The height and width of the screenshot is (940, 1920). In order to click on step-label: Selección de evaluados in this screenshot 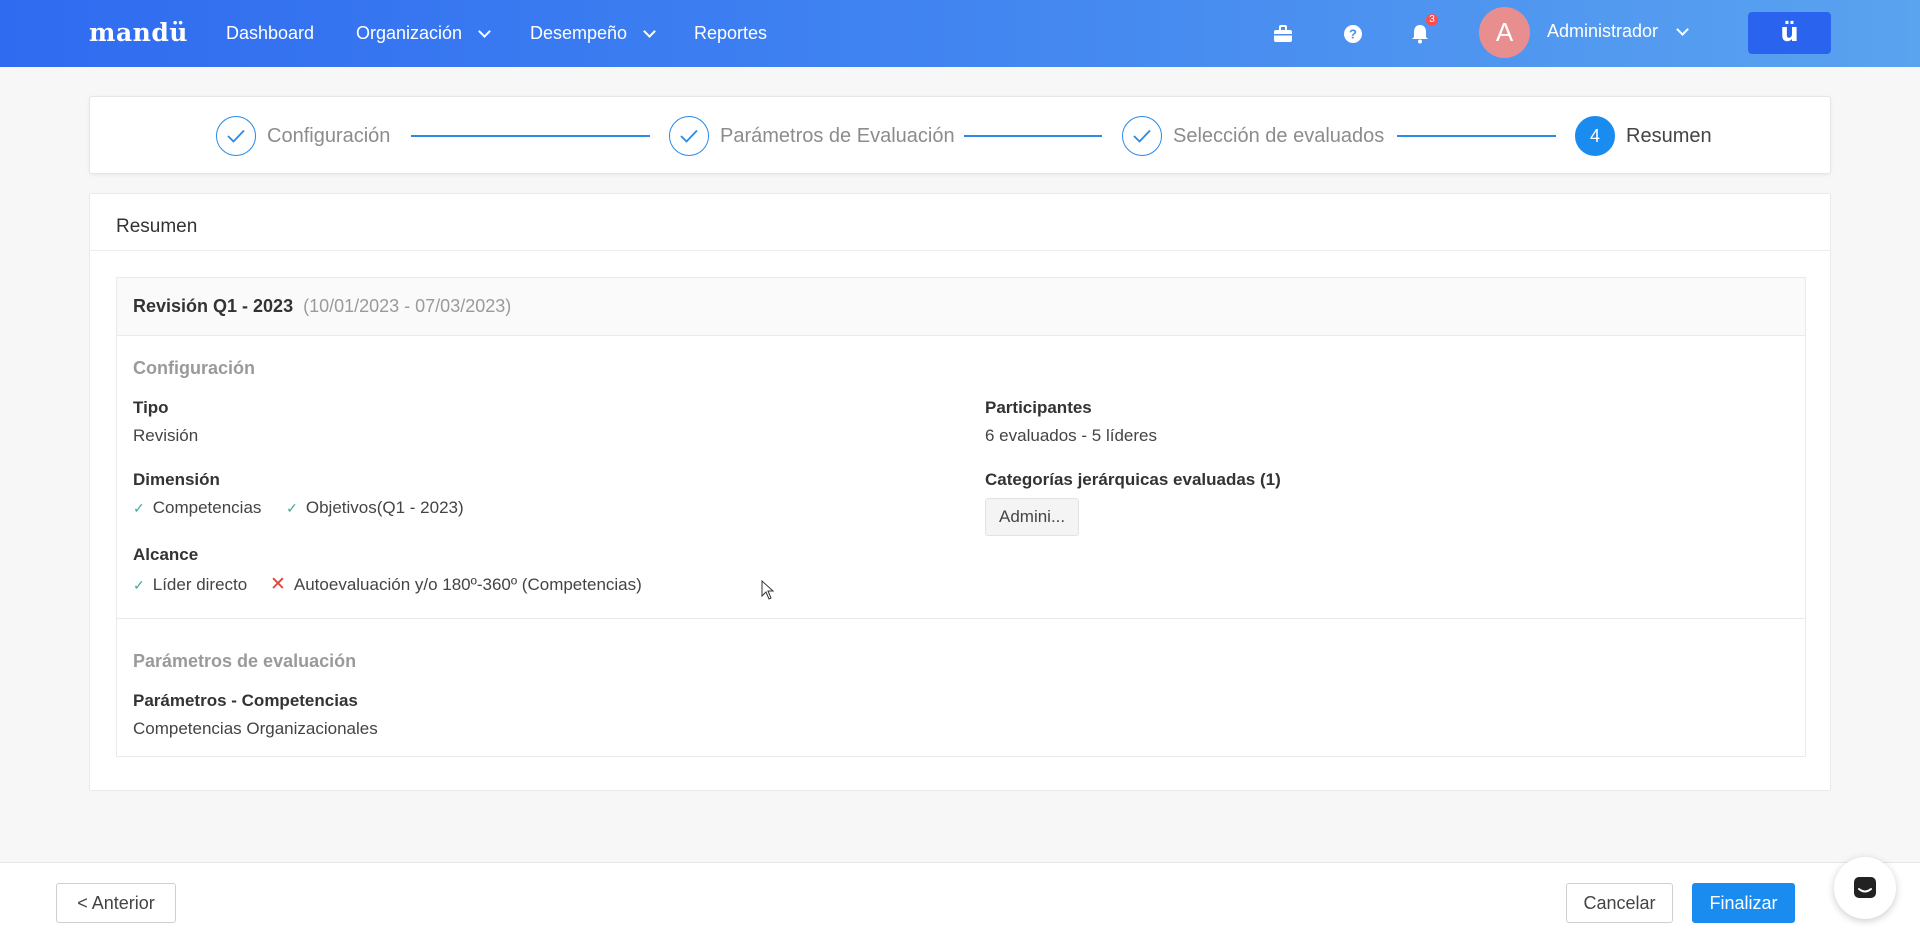, I will do `click(1279, 135)`.